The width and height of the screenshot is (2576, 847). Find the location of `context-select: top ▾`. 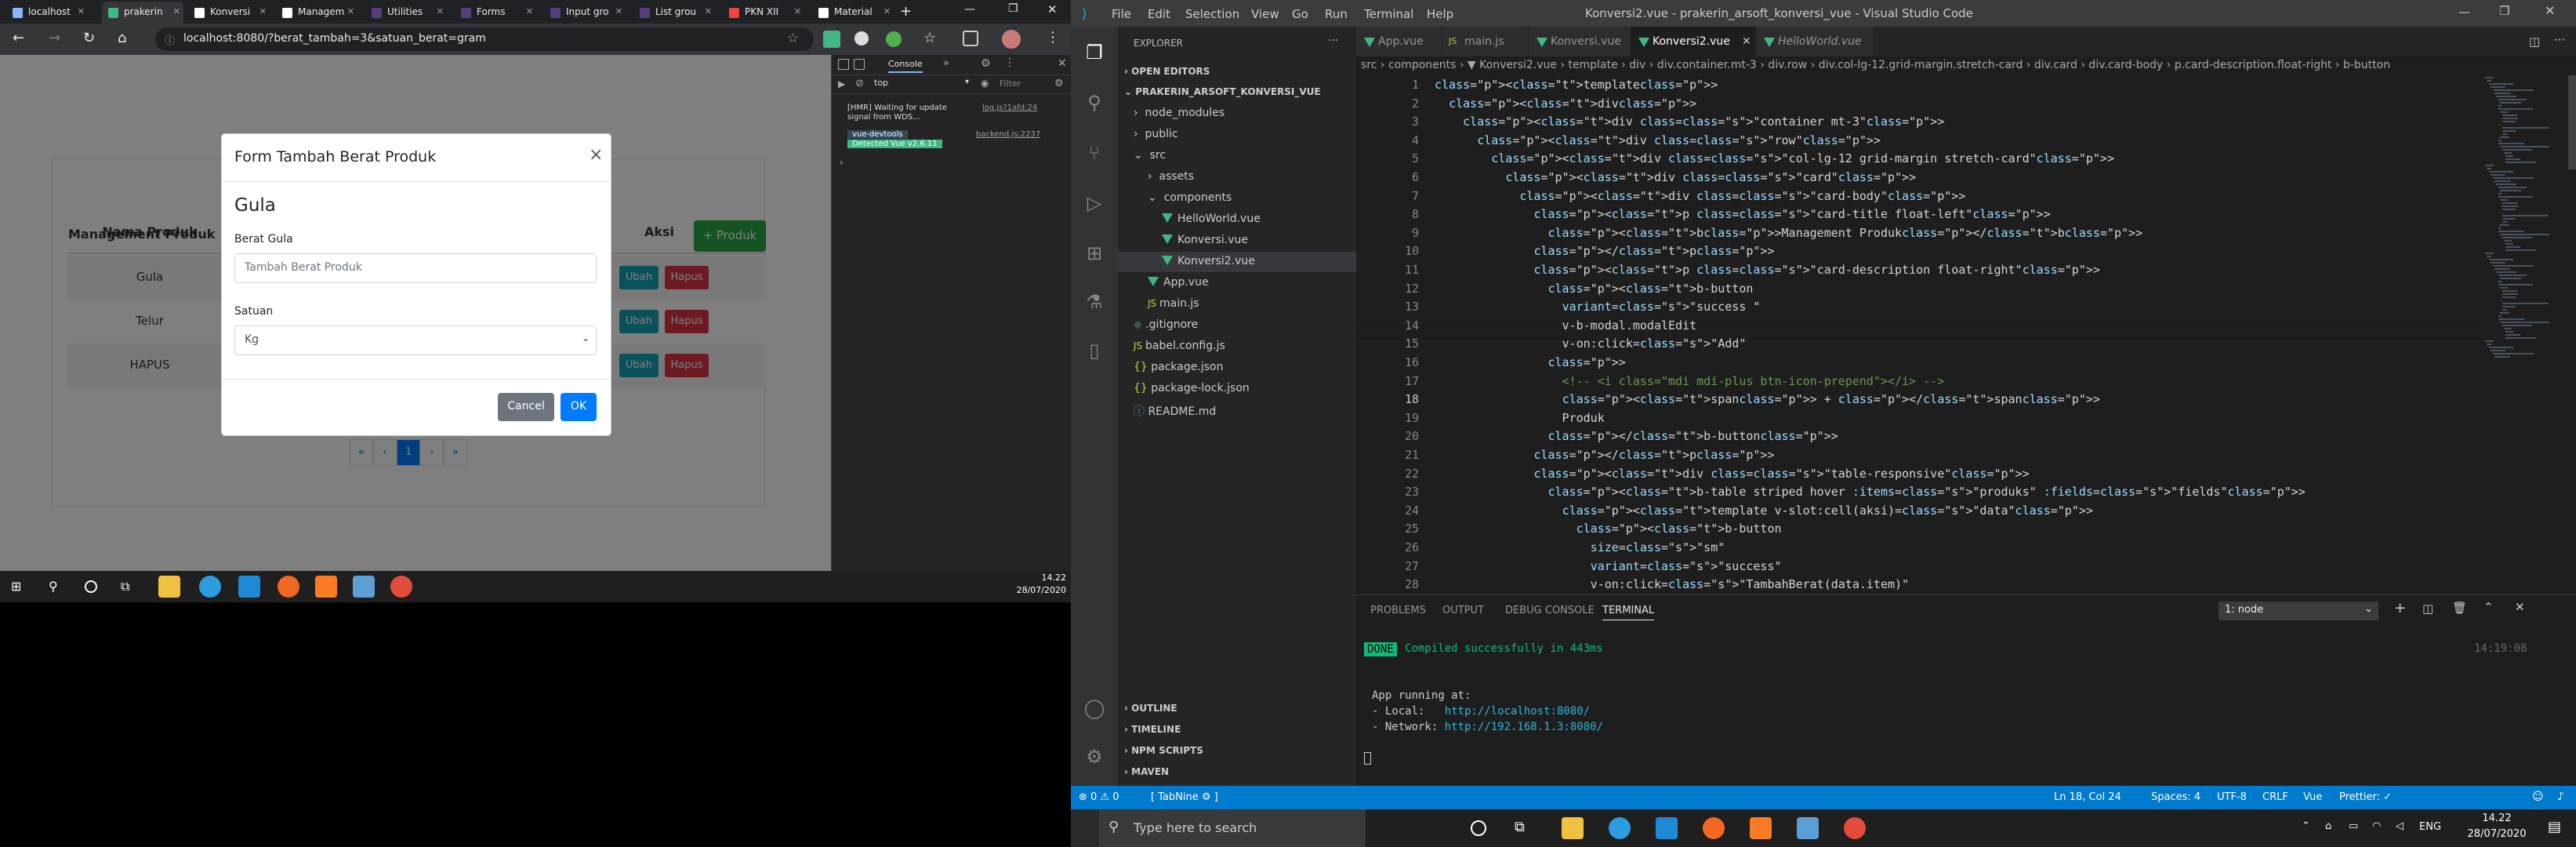

context-select: top ▾ is located at coordinates (924, 85).